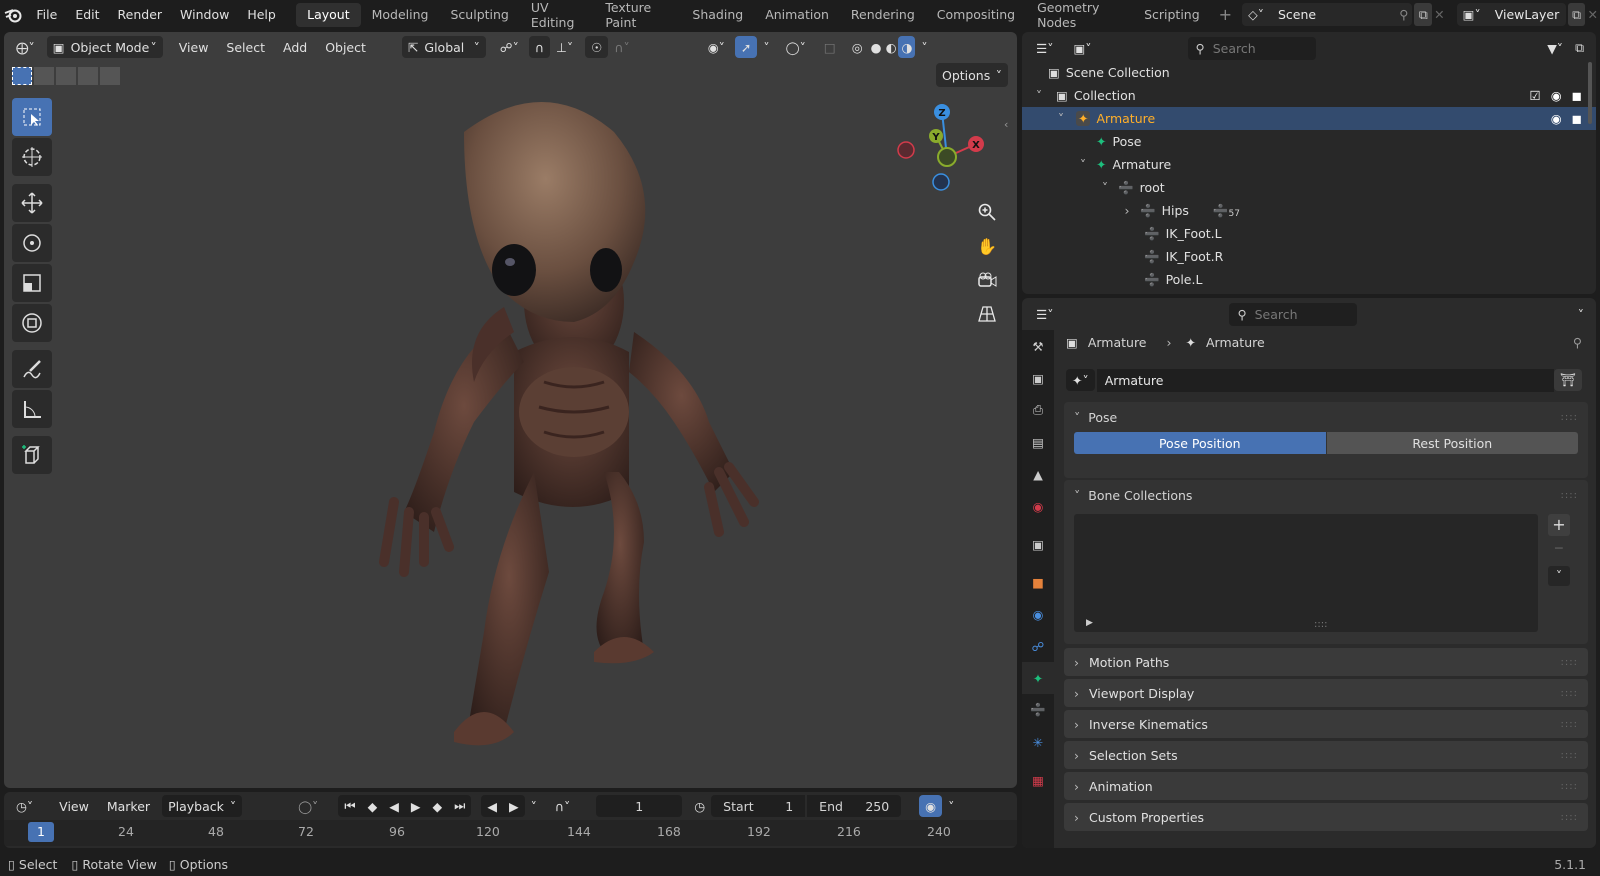  Describe the element at coordinates (766, 47) in the screenshot. I see `gizmo-dropdown-icon: ˅` at that location.